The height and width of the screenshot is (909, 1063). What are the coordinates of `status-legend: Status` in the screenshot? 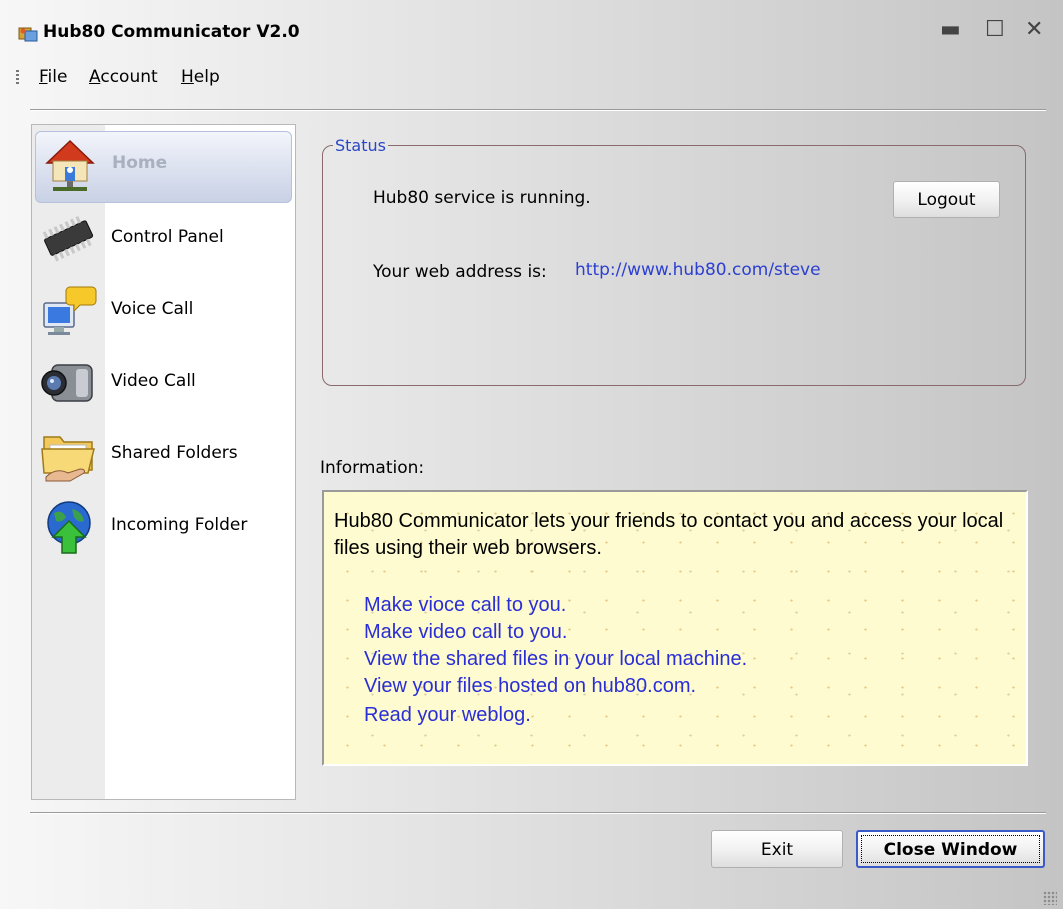 It's located at (360, 145).